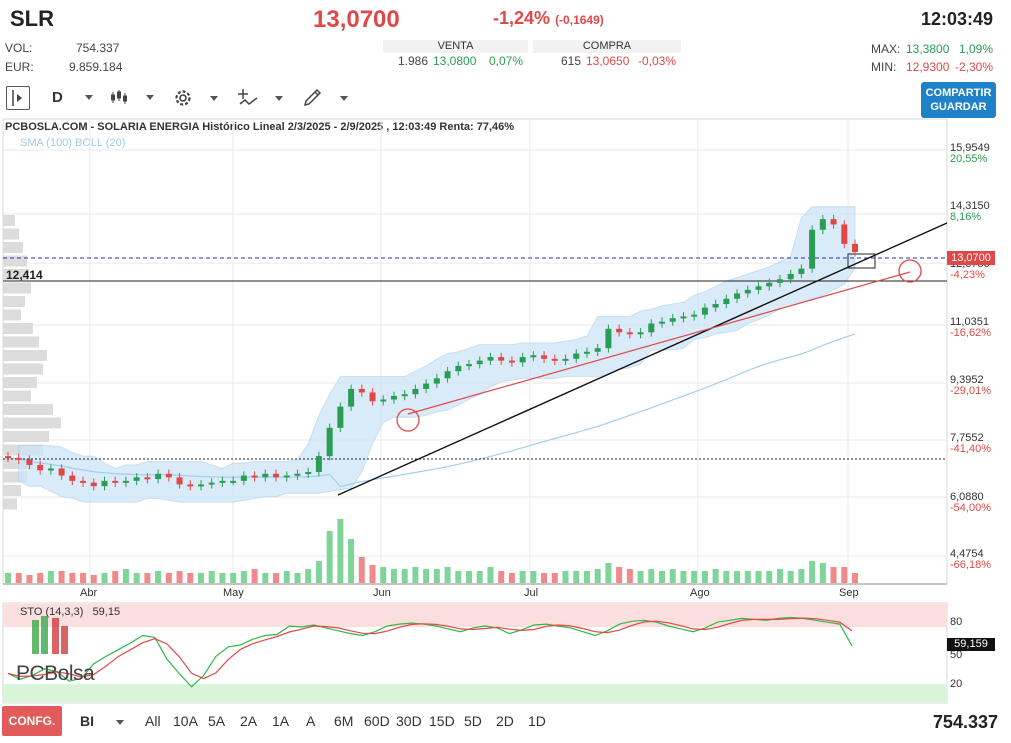 The width and height of the screenshot is (1011, 743). I want to click on interval-value: D, so click(57, 97).